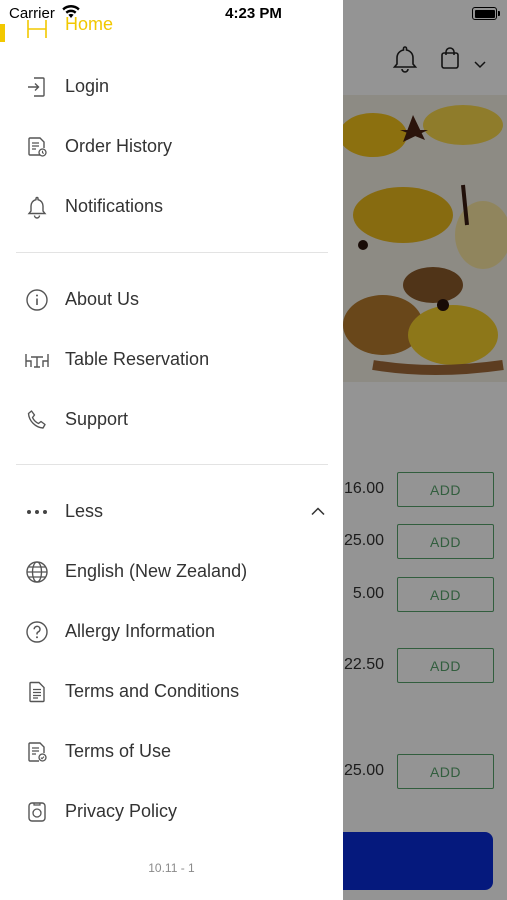 The height and width of the screenshot is (900, 507). What do you see at coordinates (486, 13) in the screenshot?
I see `battery-icon` at bounding box center [486, 13].